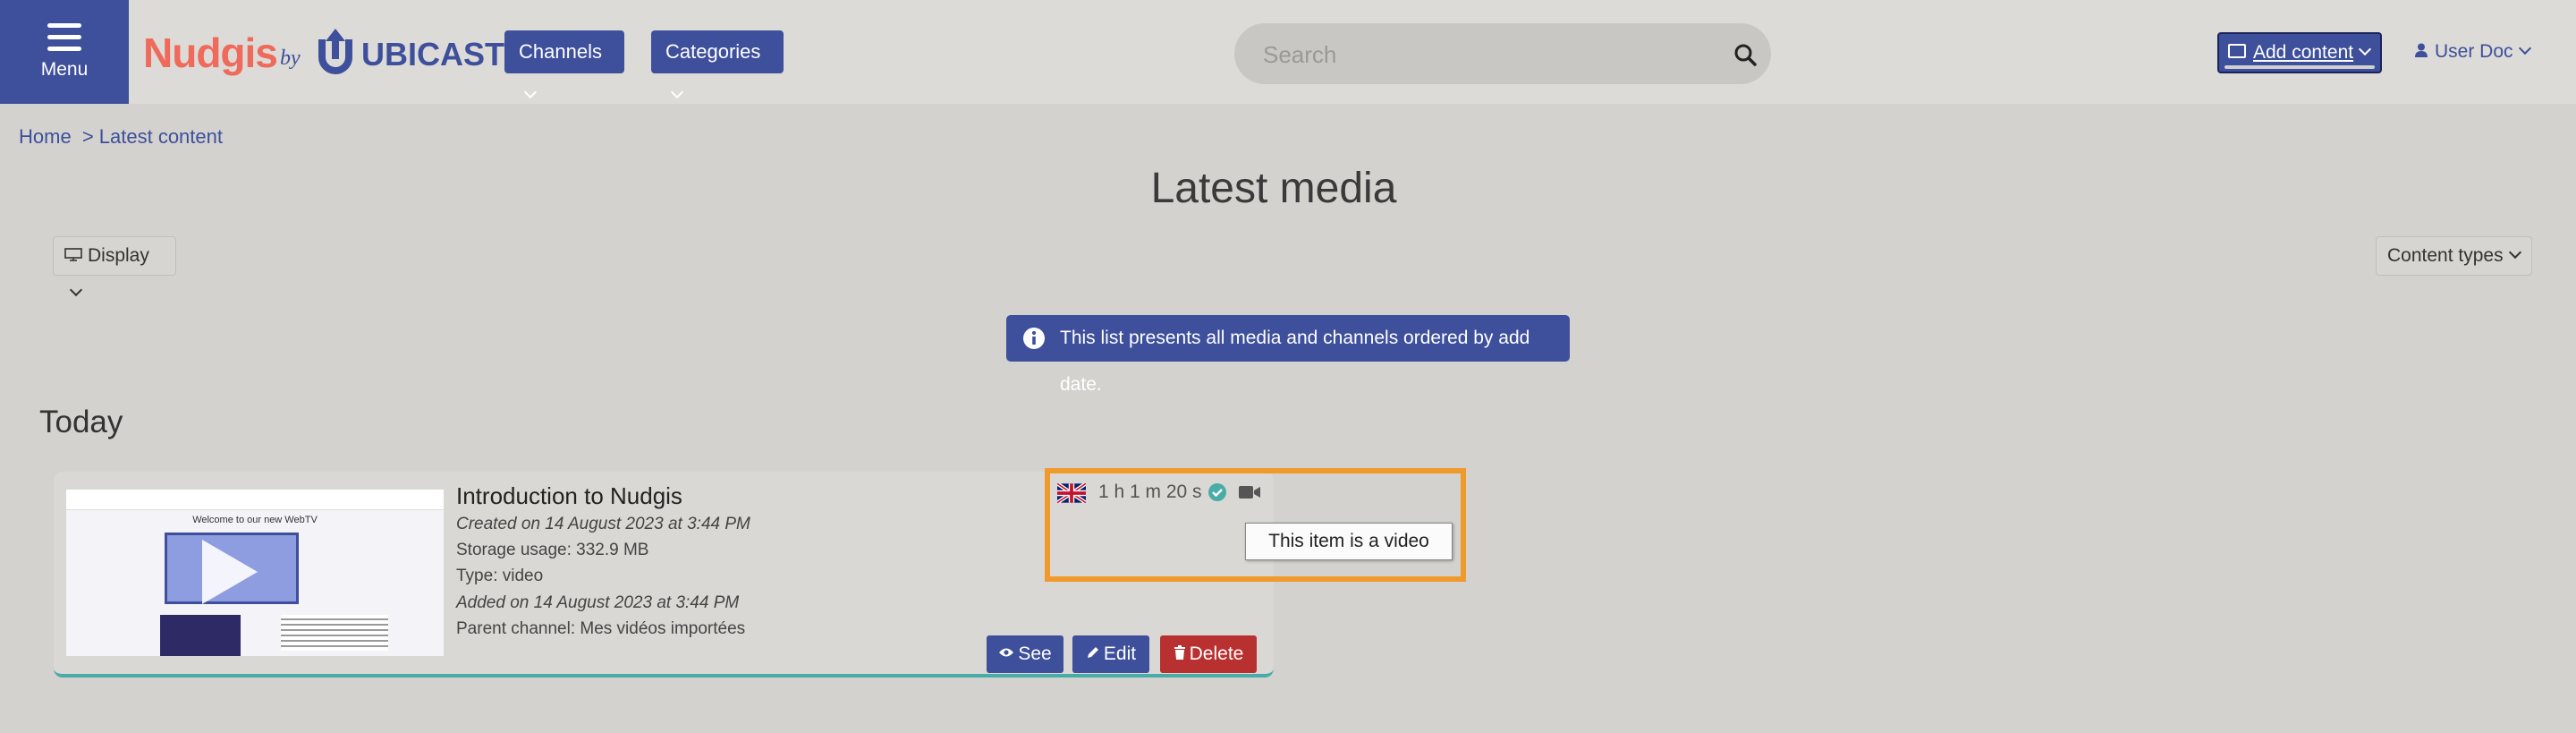 The width and height of the screenshot is (2576, 733). What do you see at coordinates (290, 58) in the screenshot?
I see `logo-by-text: by` at bounding box center [290, 58].